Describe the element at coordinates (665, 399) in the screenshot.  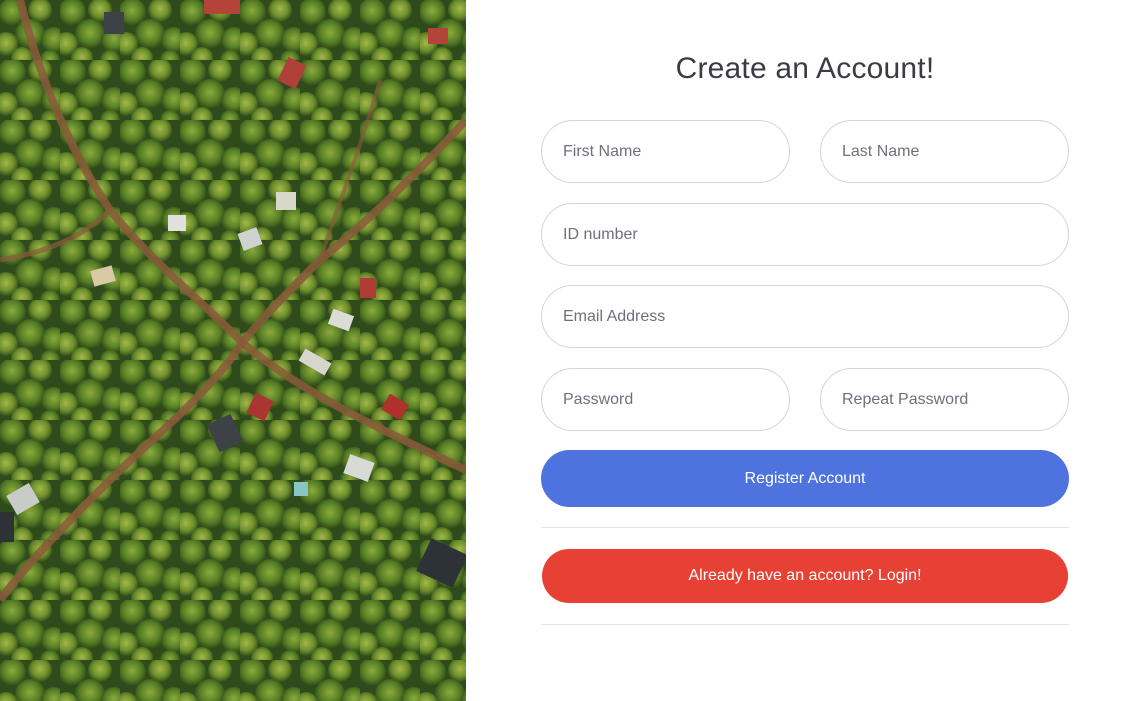
I see `password-input` at that location.